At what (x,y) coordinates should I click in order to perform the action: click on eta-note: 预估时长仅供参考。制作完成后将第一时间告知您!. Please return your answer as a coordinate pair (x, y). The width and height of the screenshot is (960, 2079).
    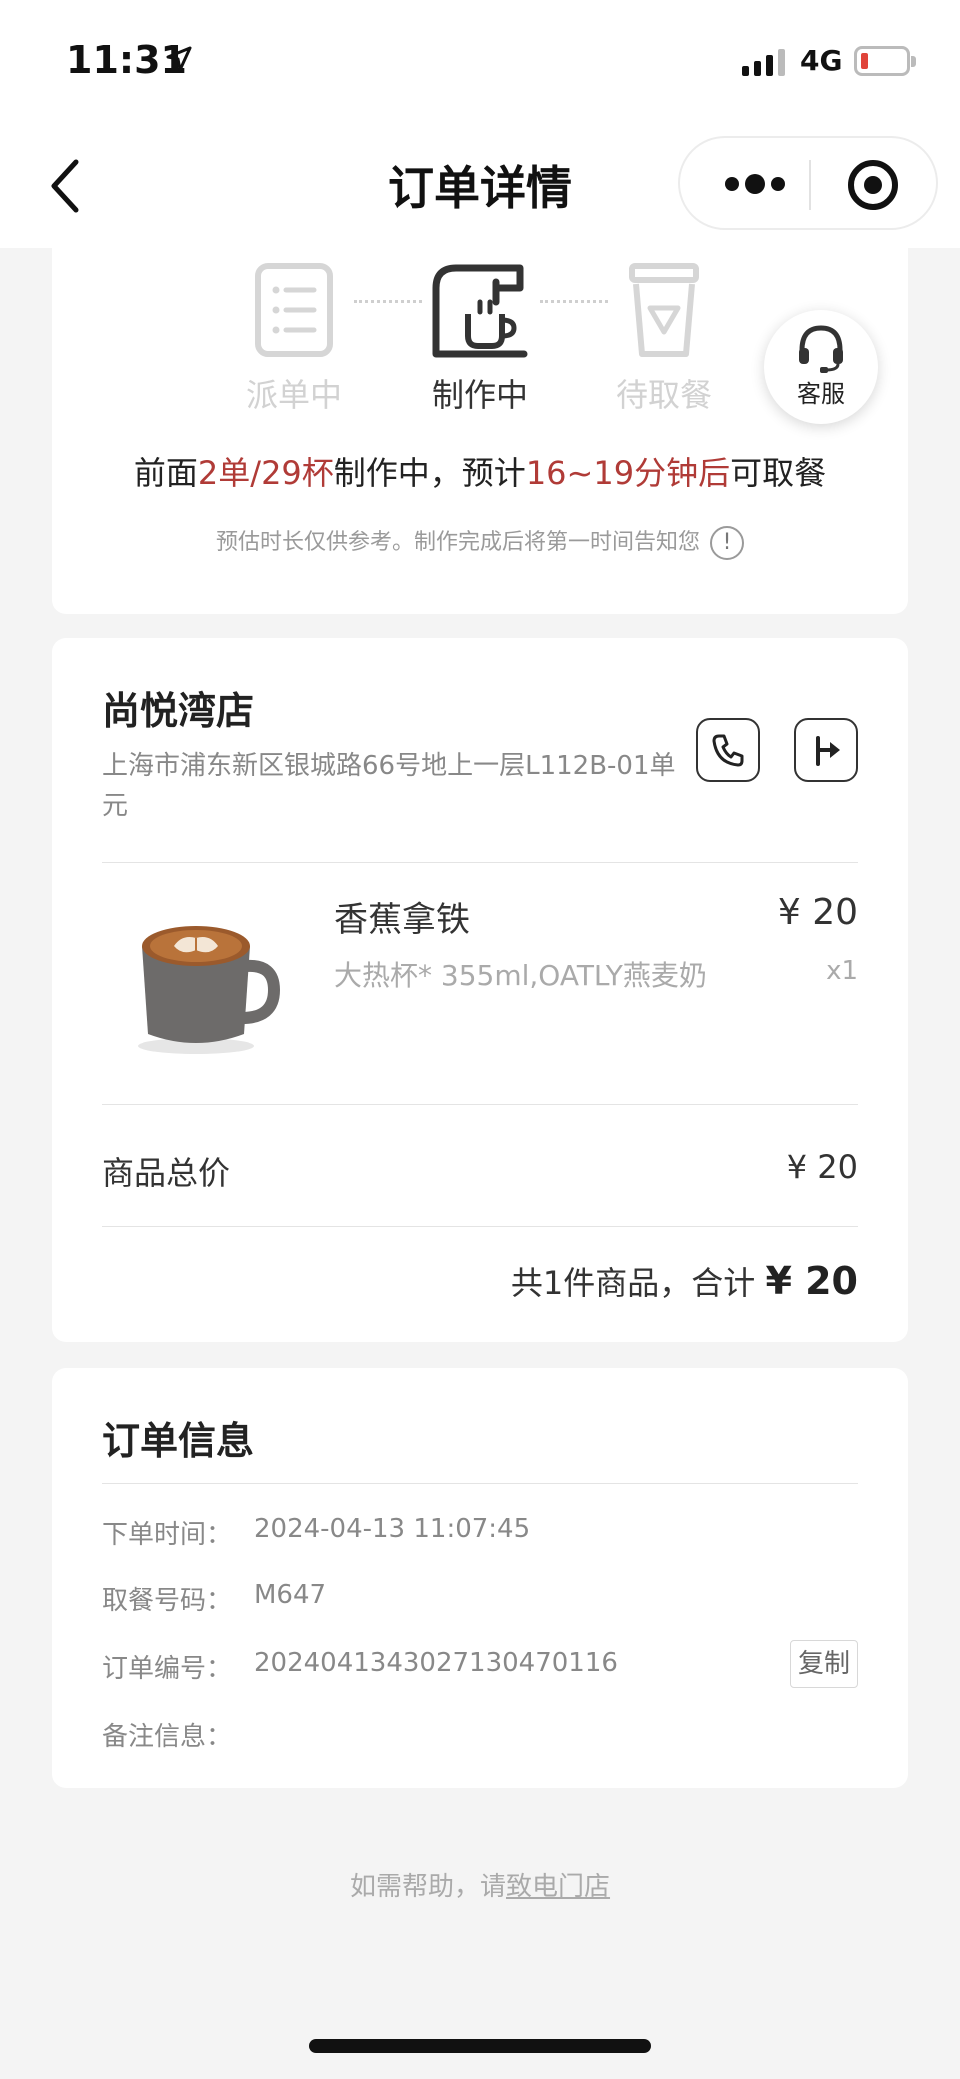
    Looking at the image, I should click on (480, 542).